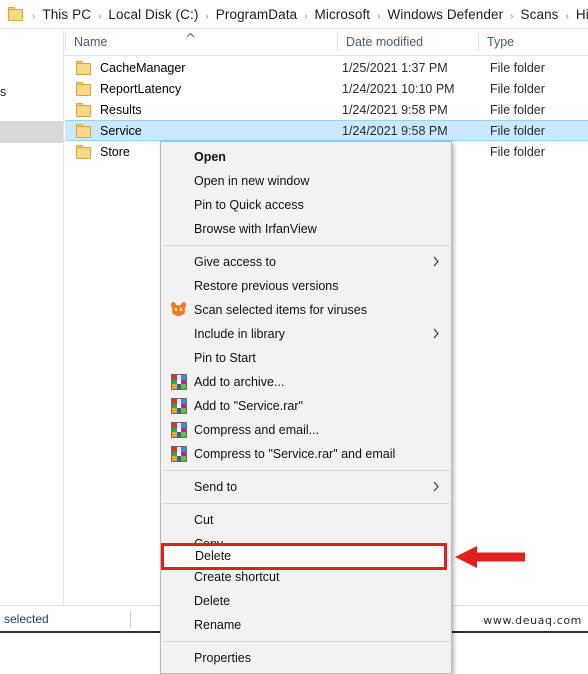 This screenshot has width=588, height=674. Describe the element at coordinates (3, 92) in the screenshot. I see `nav-item-partial-label: s` at that location.